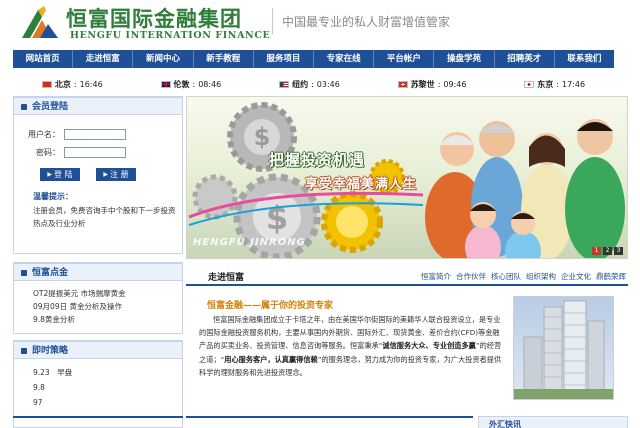 This screenshot has height=428, width=640. Describe the element at coordinates (107, 372) in the screenshot. I see `list-item: 9.23 早盘` at that location.